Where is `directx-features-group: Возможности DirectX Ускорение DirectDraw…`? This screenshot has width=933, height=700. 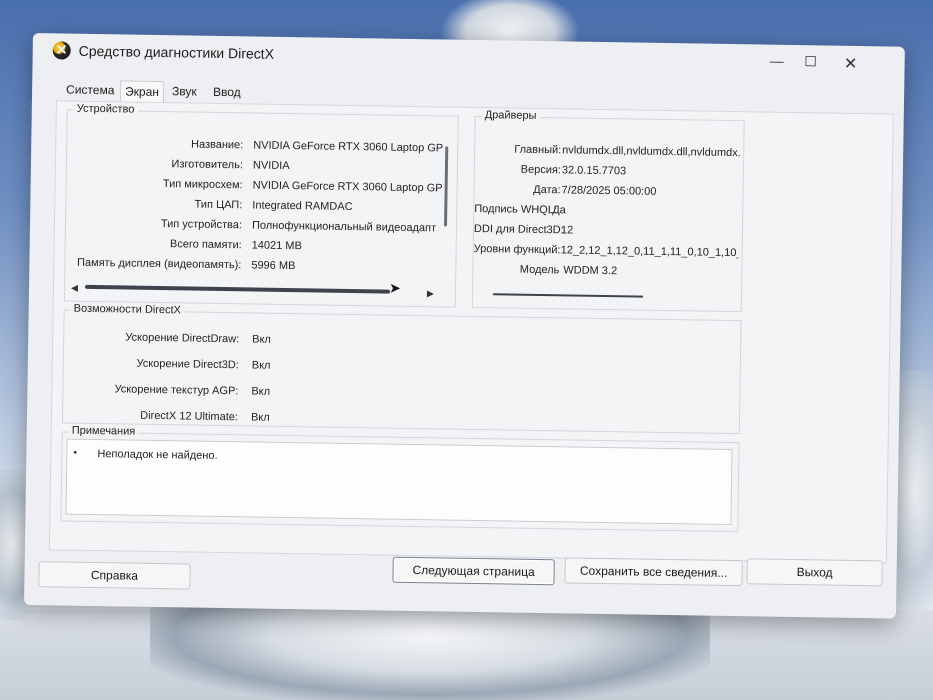
directx-features-group: Возможности DirectX Ускорение DirectDraw… is located at coordinates (401, 368).